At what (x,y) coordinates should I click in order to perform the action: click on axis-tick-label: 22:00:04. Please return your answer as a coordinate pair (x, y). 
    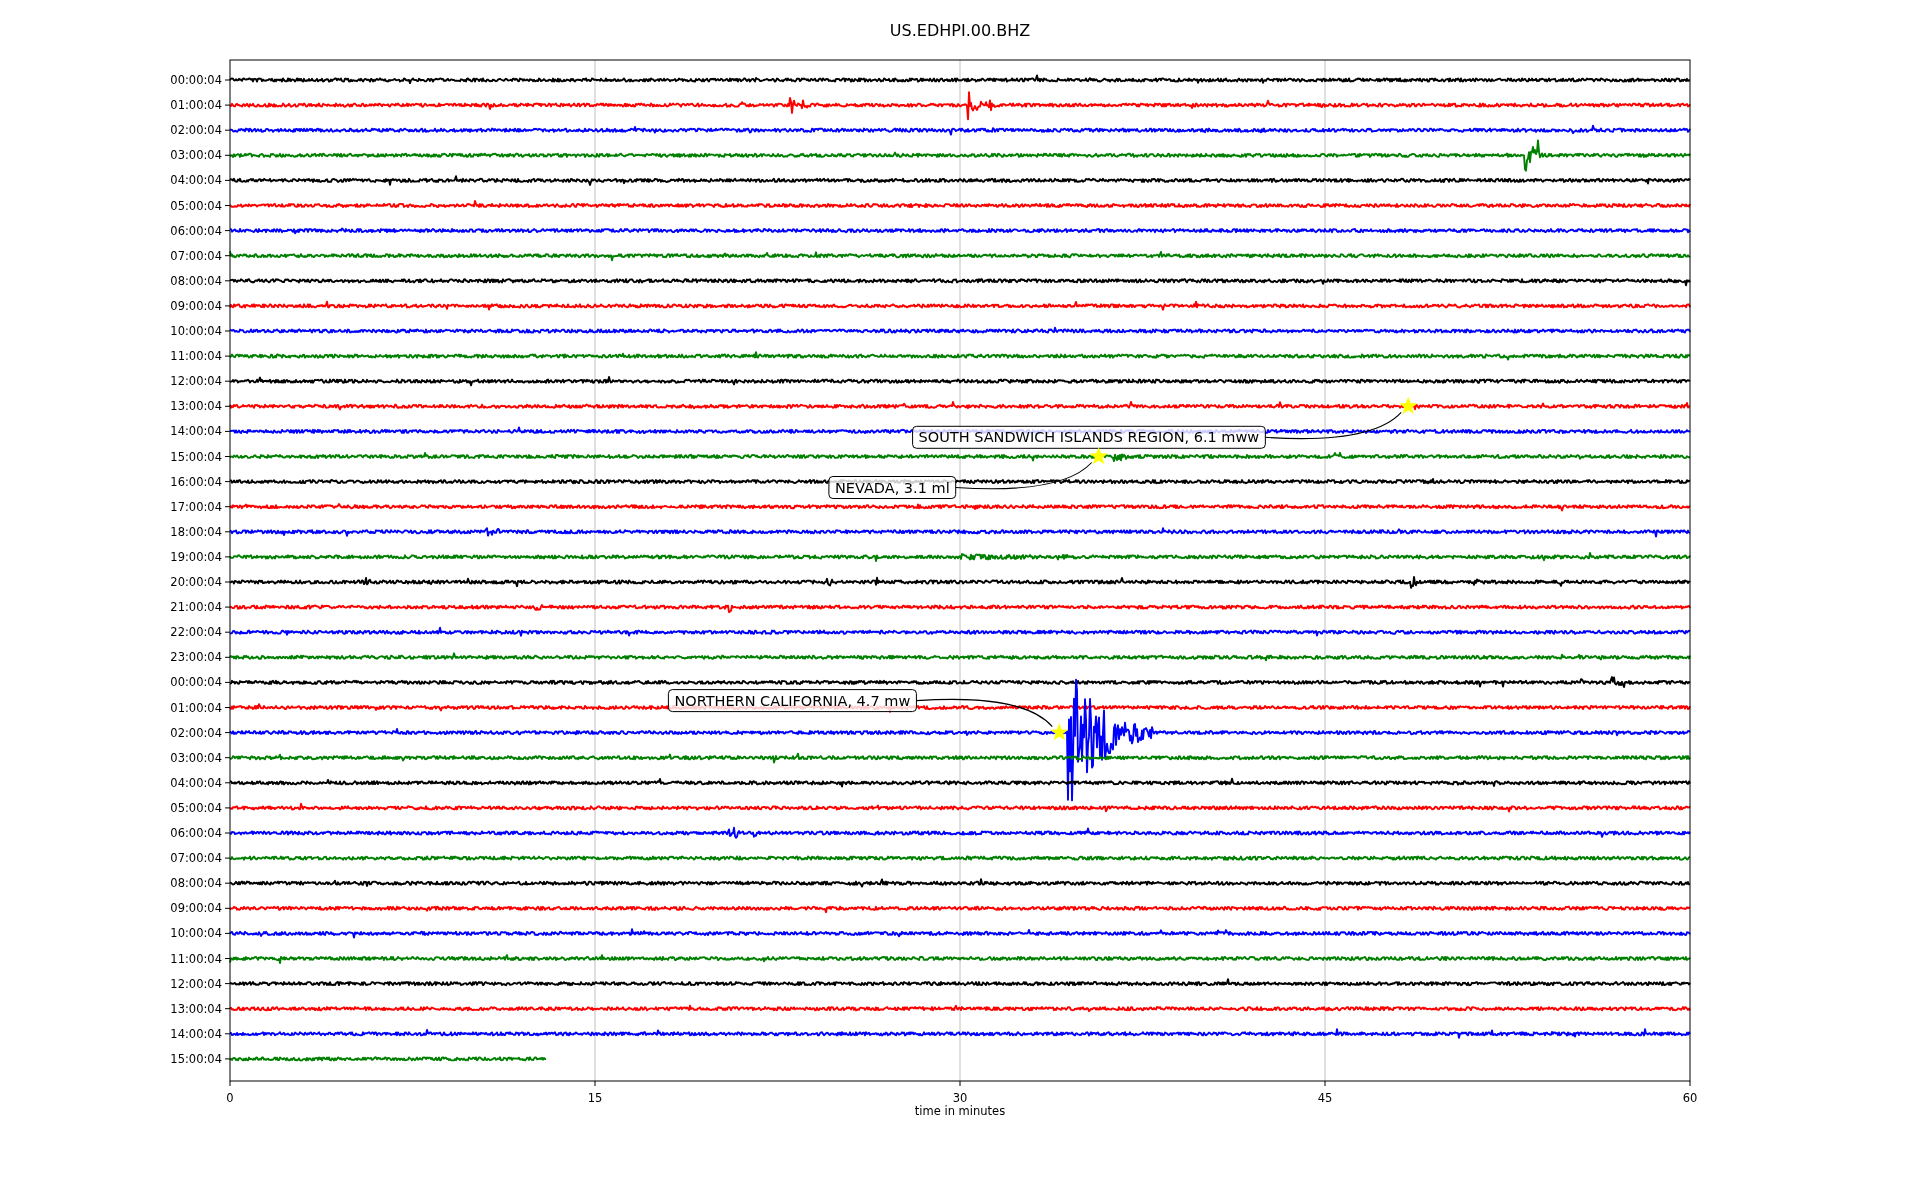
    Looking at the image, I should click on (196, 632).